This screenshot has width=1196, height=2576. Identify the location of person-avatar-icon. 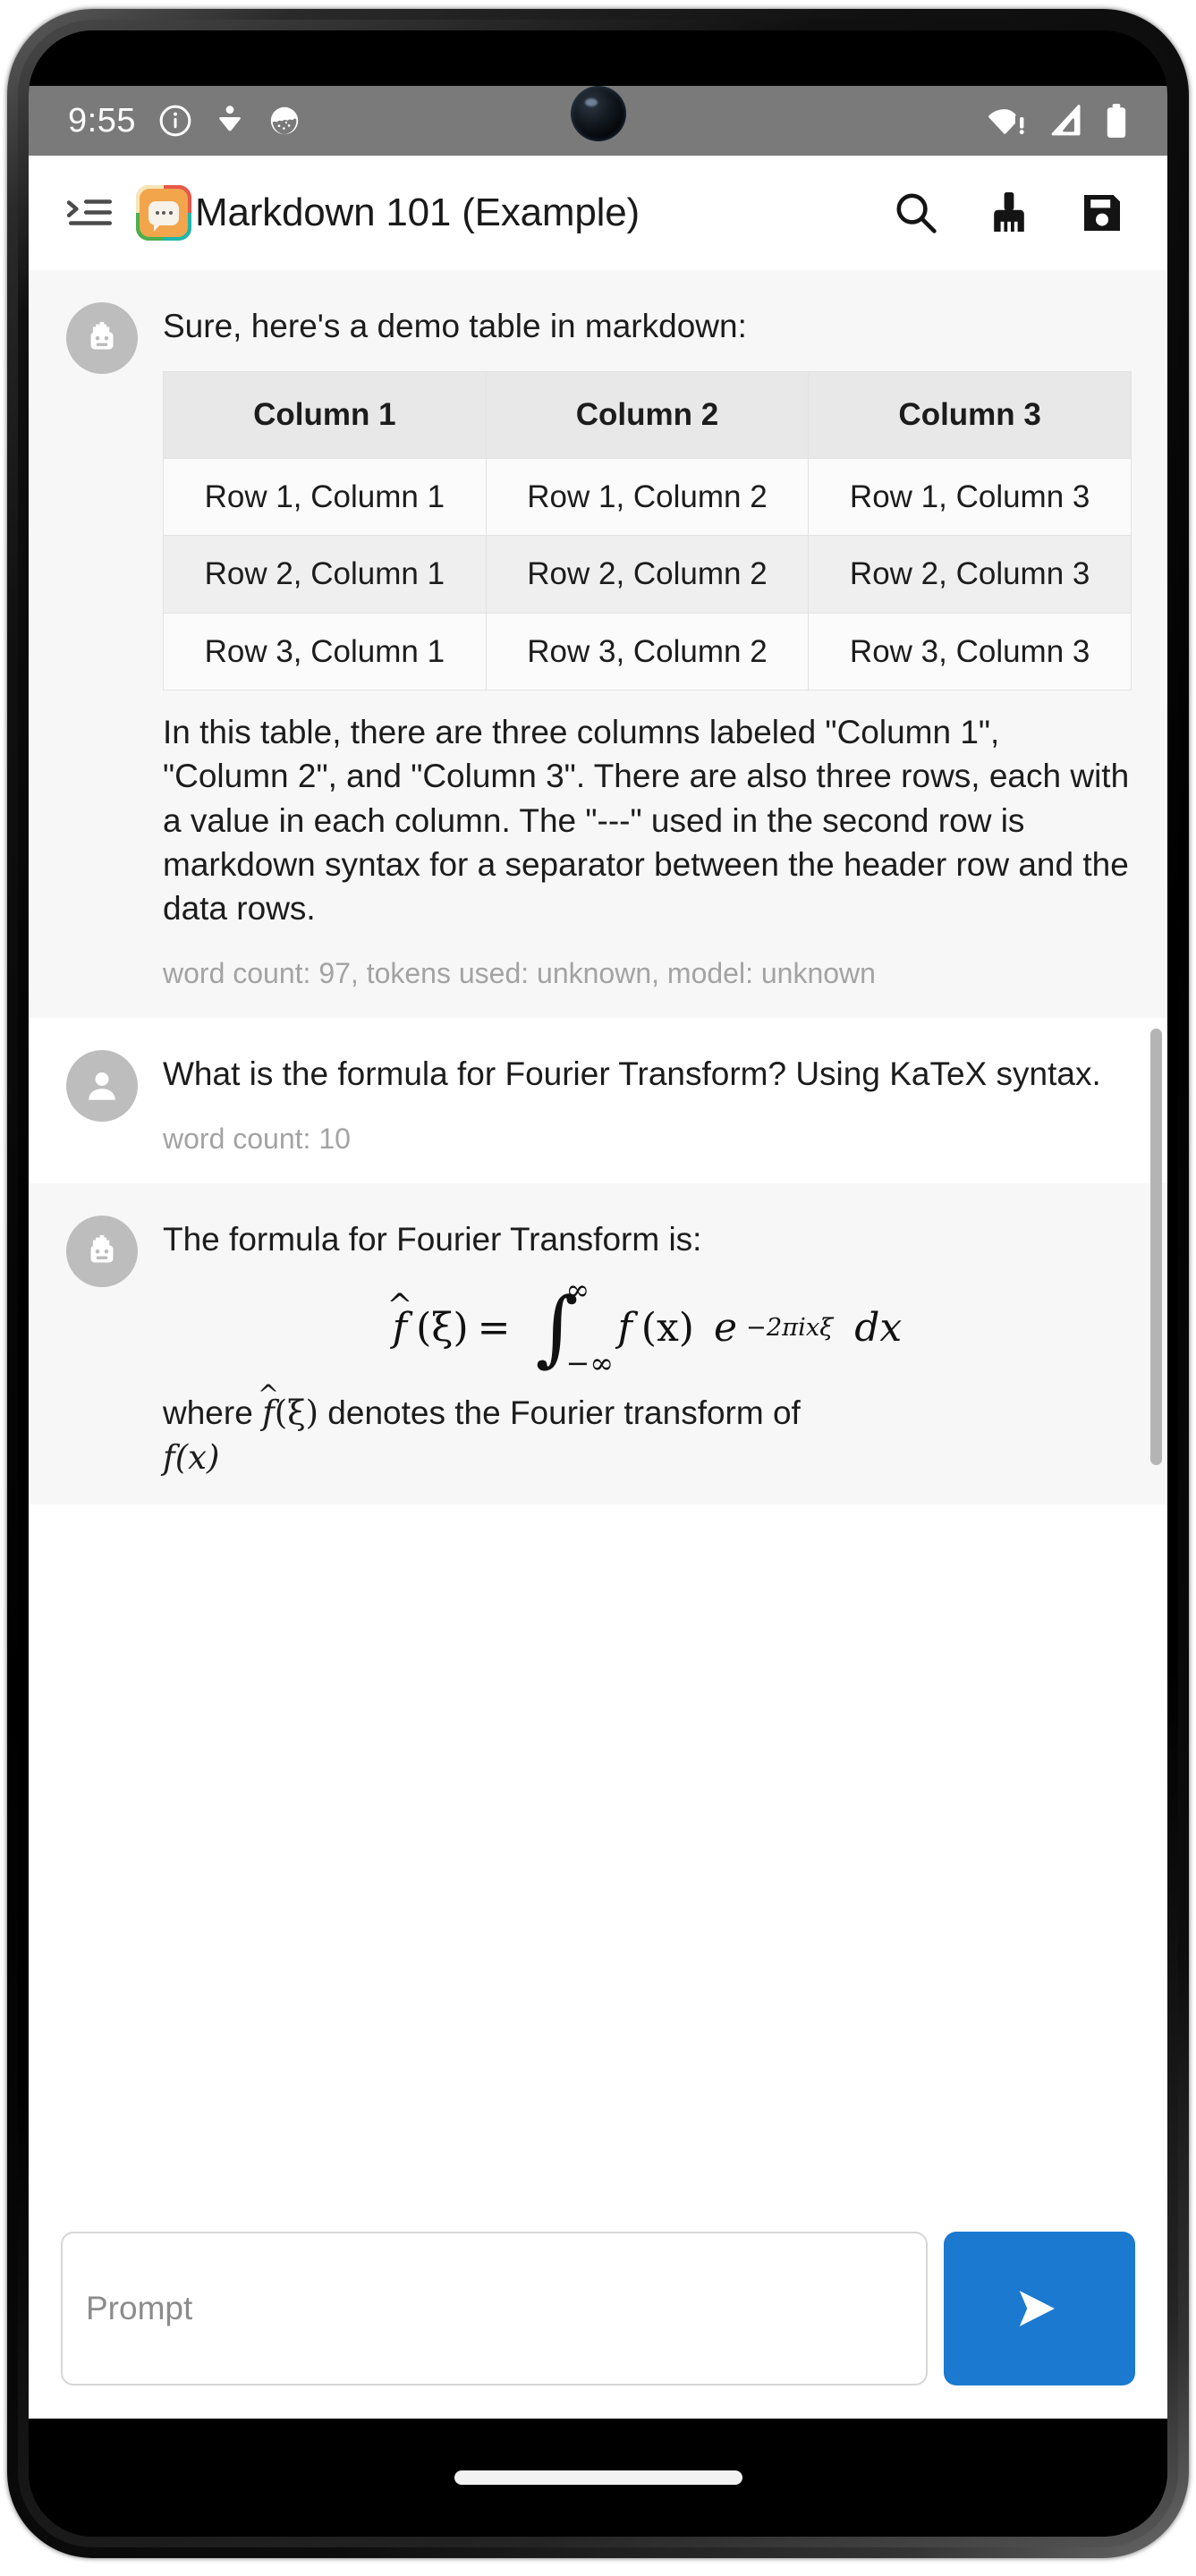
(102, 1085).